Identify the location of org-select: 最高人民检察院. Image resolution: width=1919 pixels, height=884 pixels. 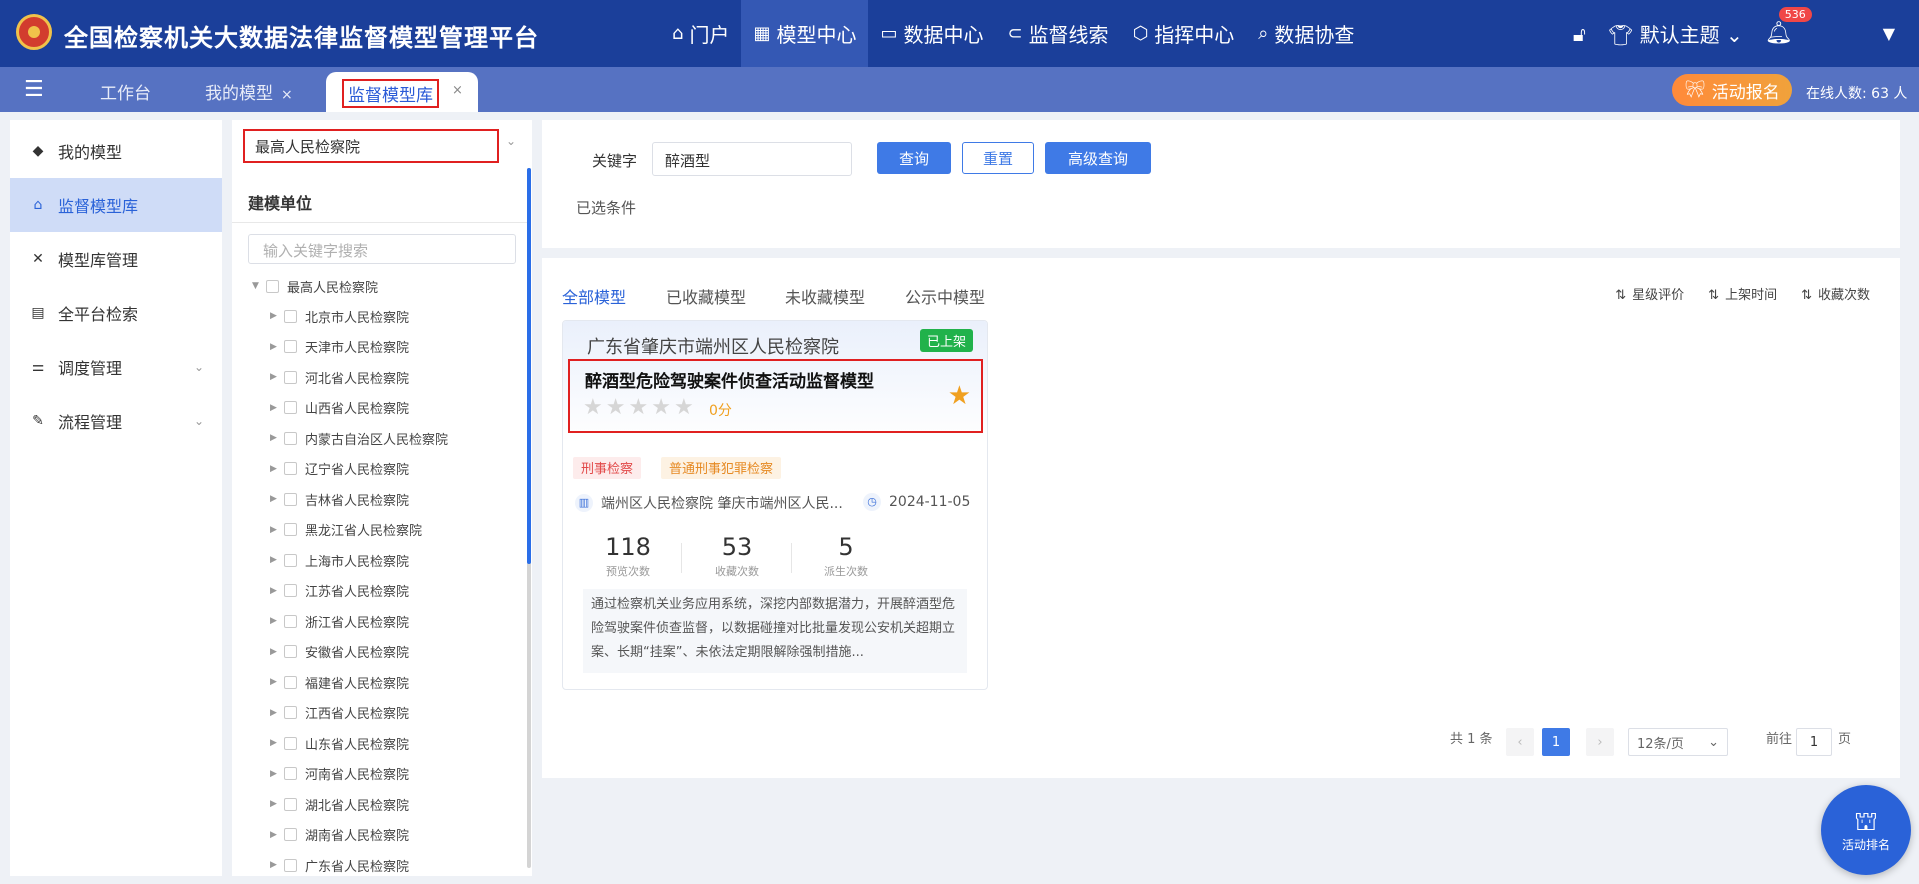
(371, 146).